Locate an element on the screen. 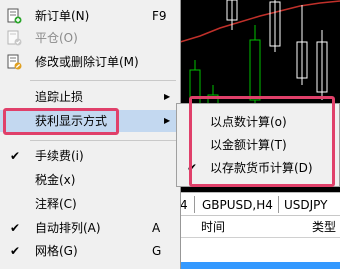  chart-tab-gbpusd: GBPUSD,H4 is located at coordinates (237, 205).